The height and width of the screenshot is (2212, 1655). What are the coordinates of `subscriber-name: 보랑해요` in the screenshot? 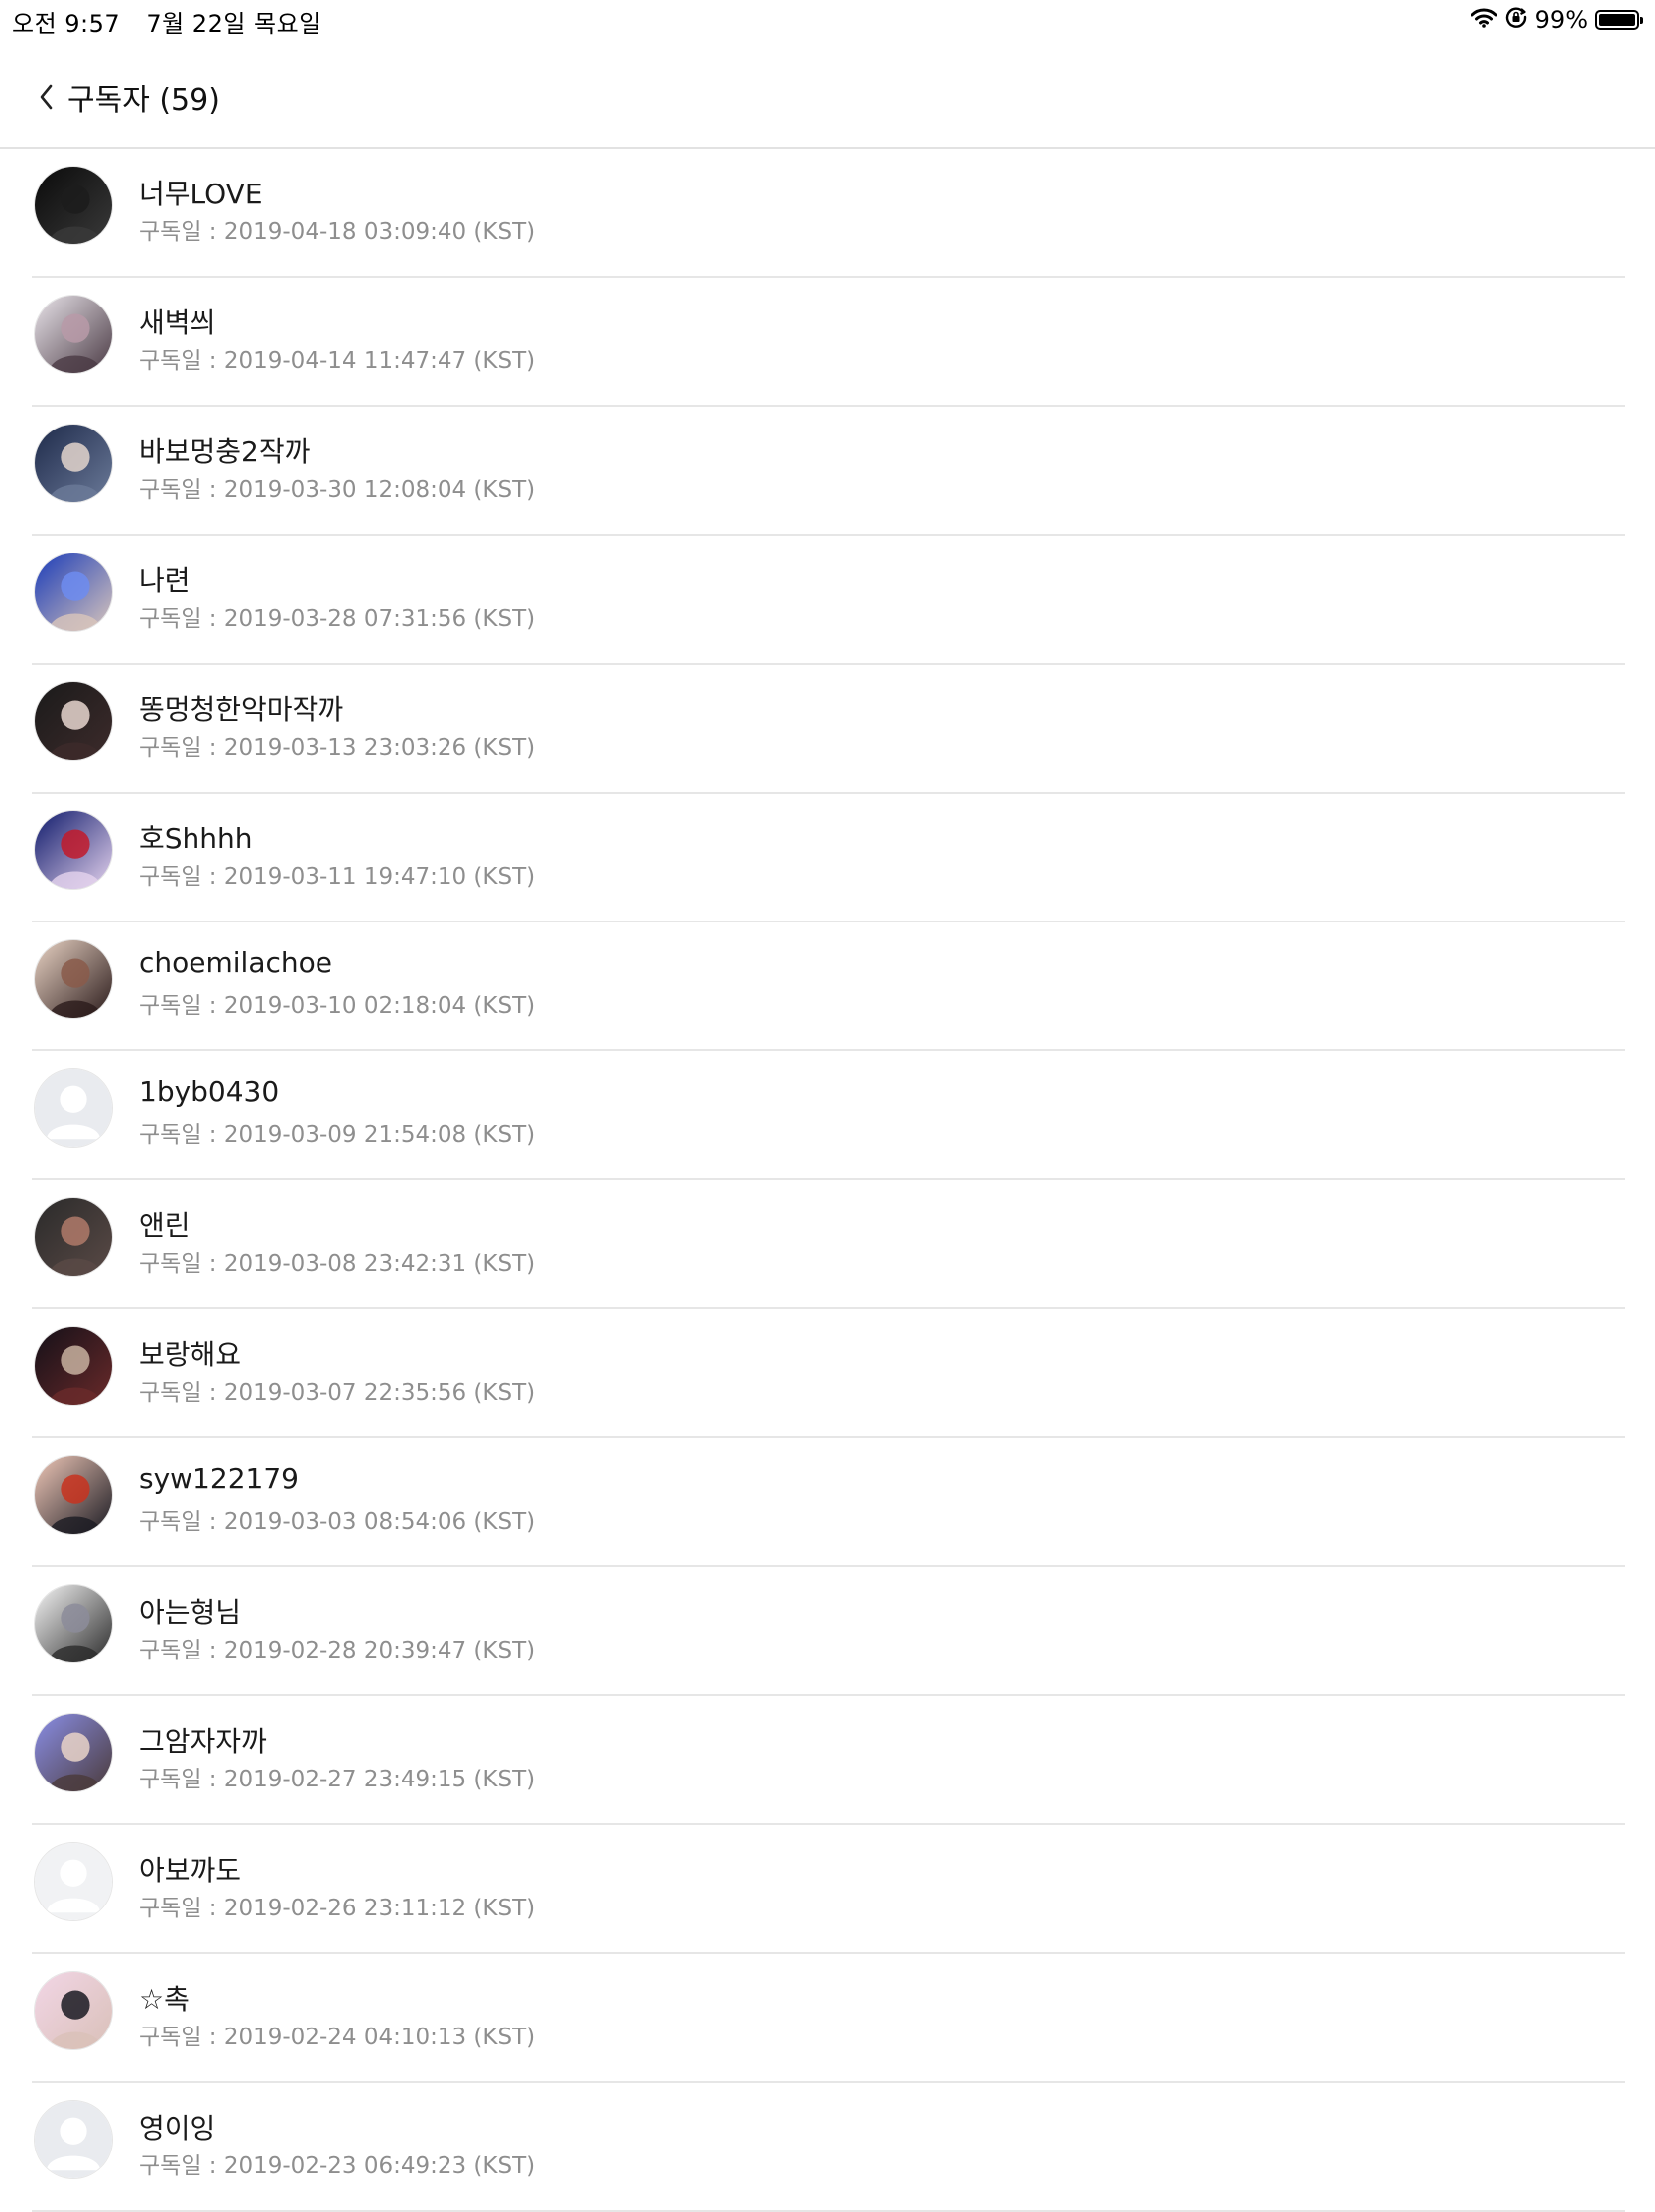 It's located at (190, 1355).